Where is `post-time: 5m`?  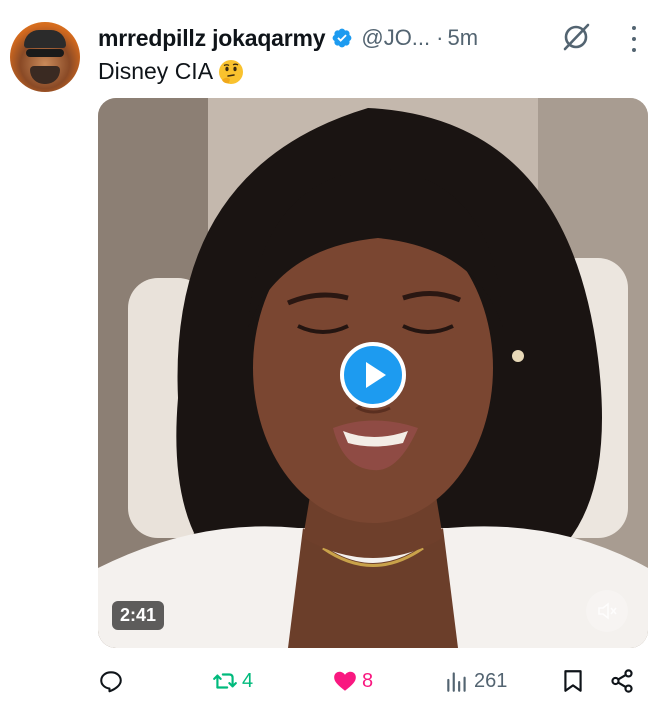 post-time: 5m is located at coordinates (462, 38).